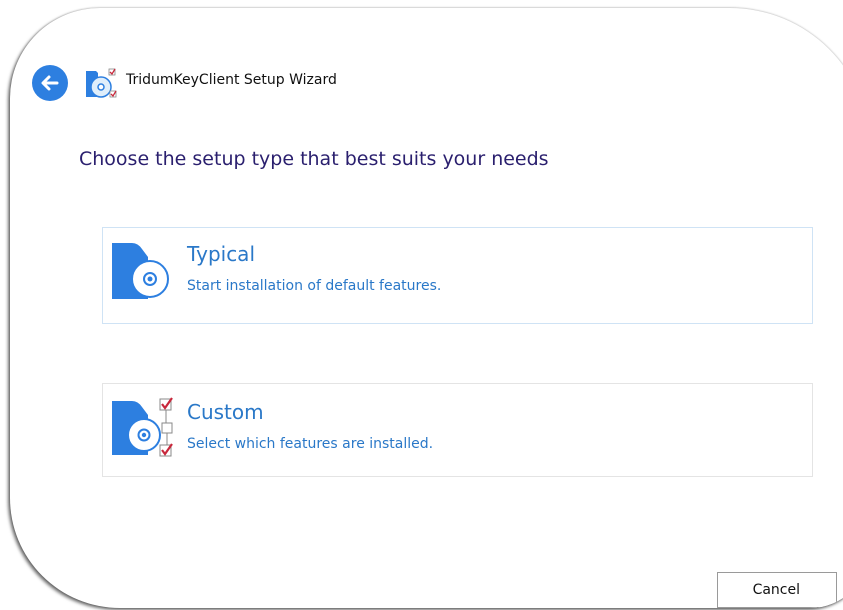  Describe the element at coordinates (231, 80) in the screenshot. I see `window-title: TridumKeyClient Setup Wizard` at that location.